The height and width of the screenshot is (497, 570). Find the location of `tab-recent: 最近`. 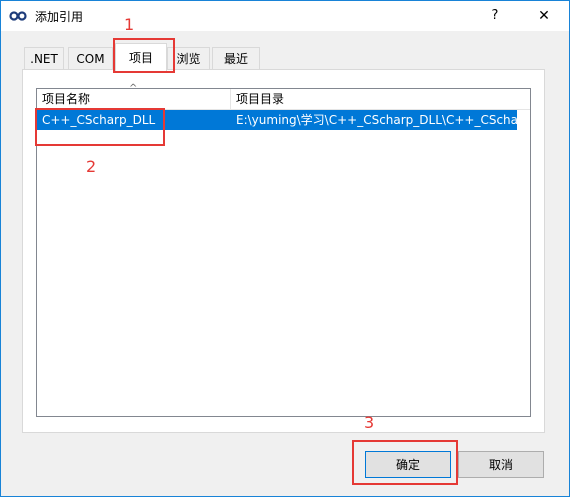

tab-recent: 最近 is located at coordinates (236, 58).